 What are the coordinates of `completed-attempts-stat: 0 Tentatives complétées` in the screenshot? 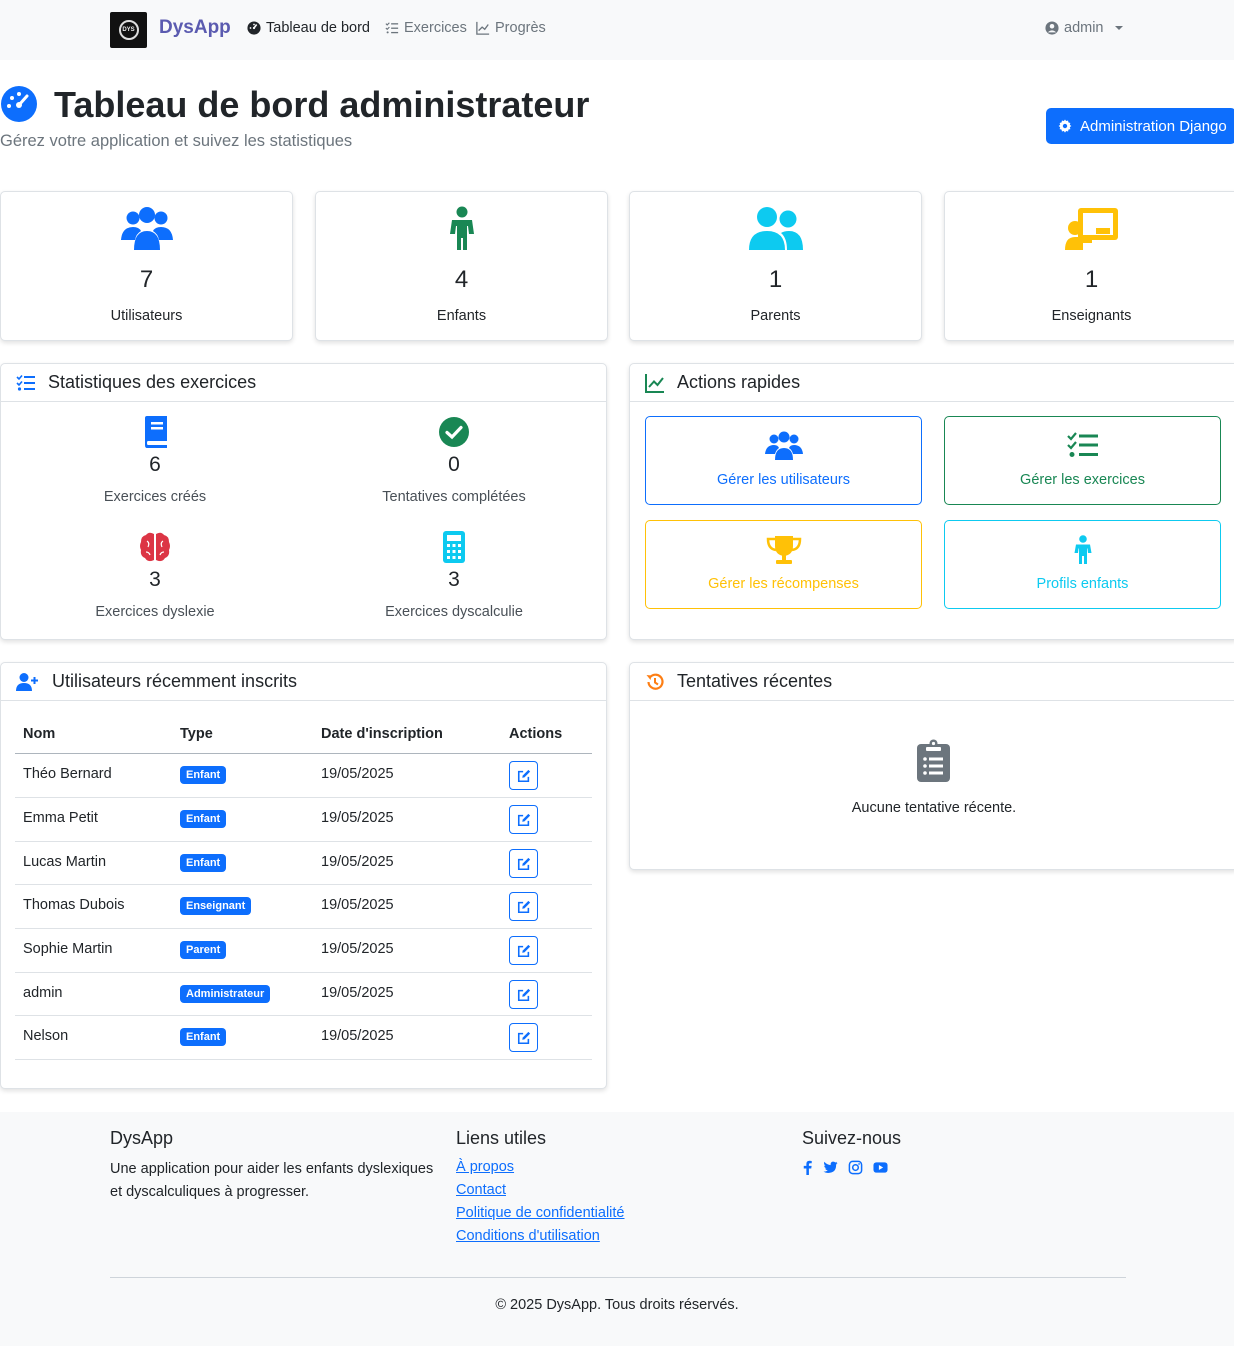 It's located at (454, 460).